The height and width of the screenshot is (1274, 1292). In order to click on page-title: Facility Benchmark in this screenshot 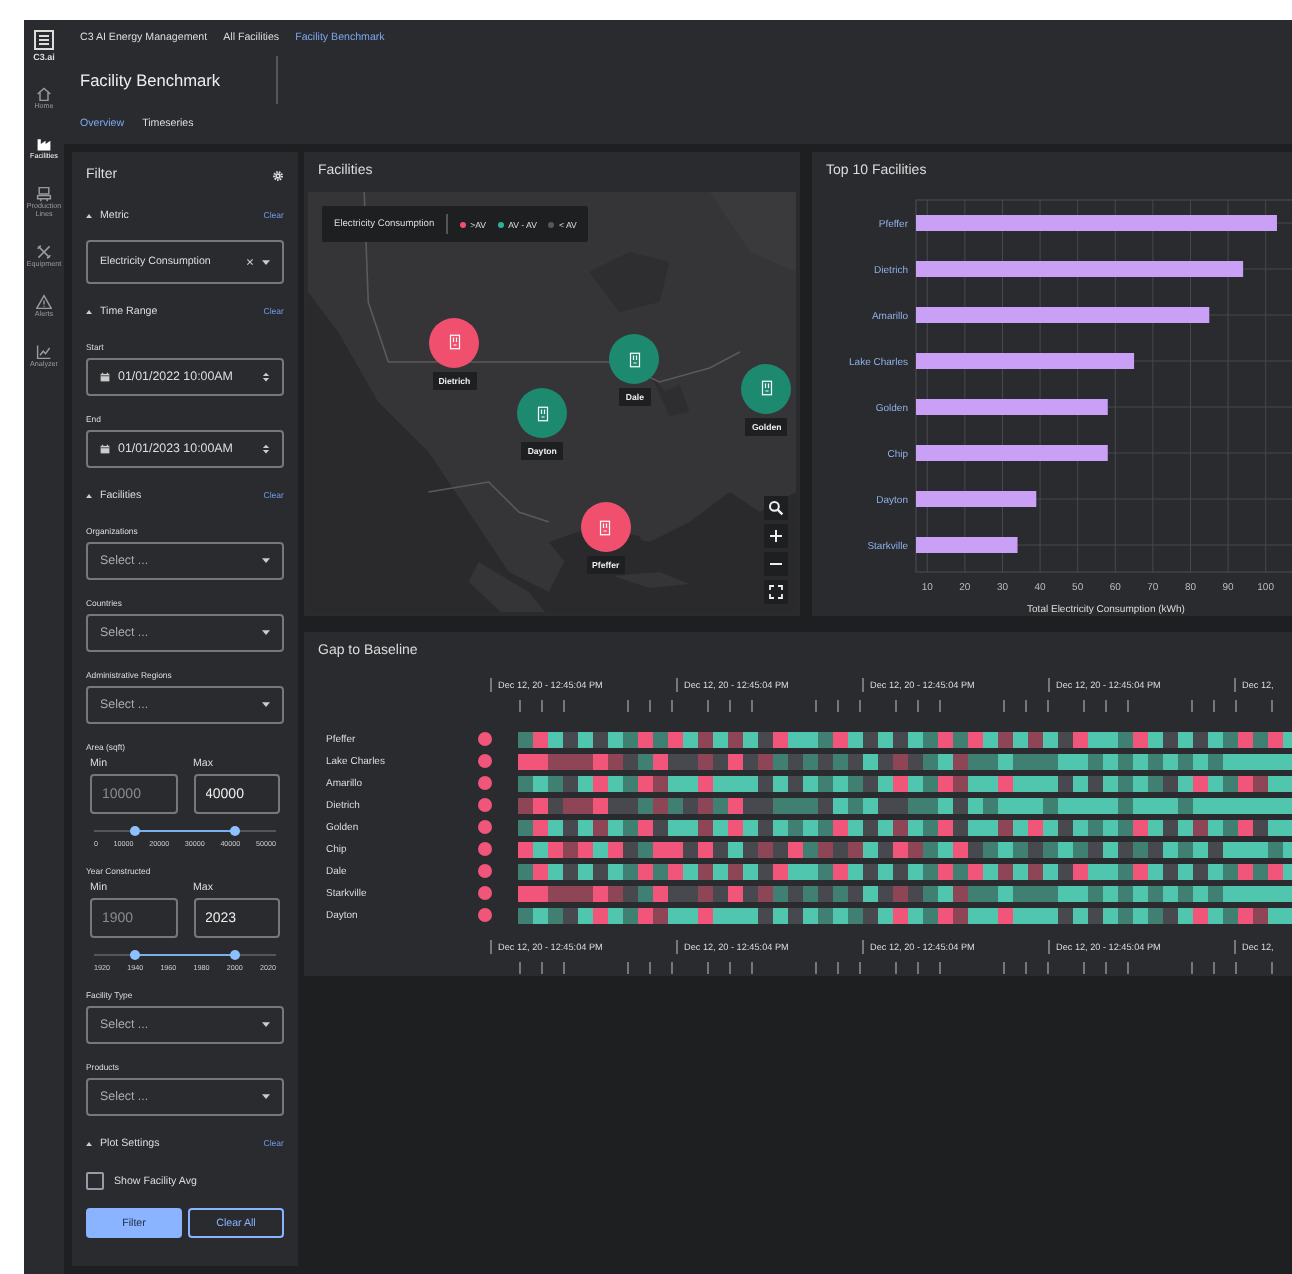, I will do `click(179, 80)`.